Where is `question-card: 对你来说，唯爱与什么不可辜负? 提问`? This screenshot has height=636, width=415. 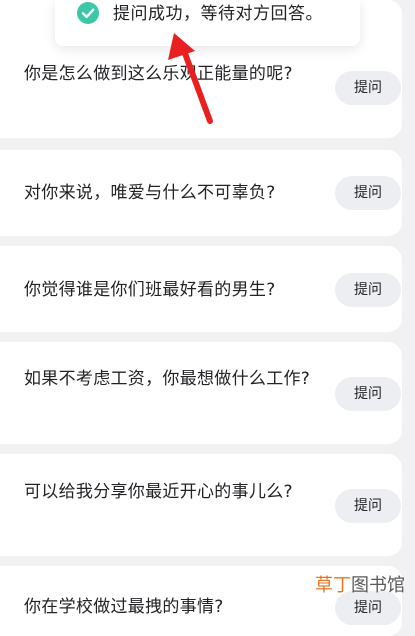 question-card: 对你来说，唯爱与什么不可辜负? 提问 is located at coordinates (201, 193).